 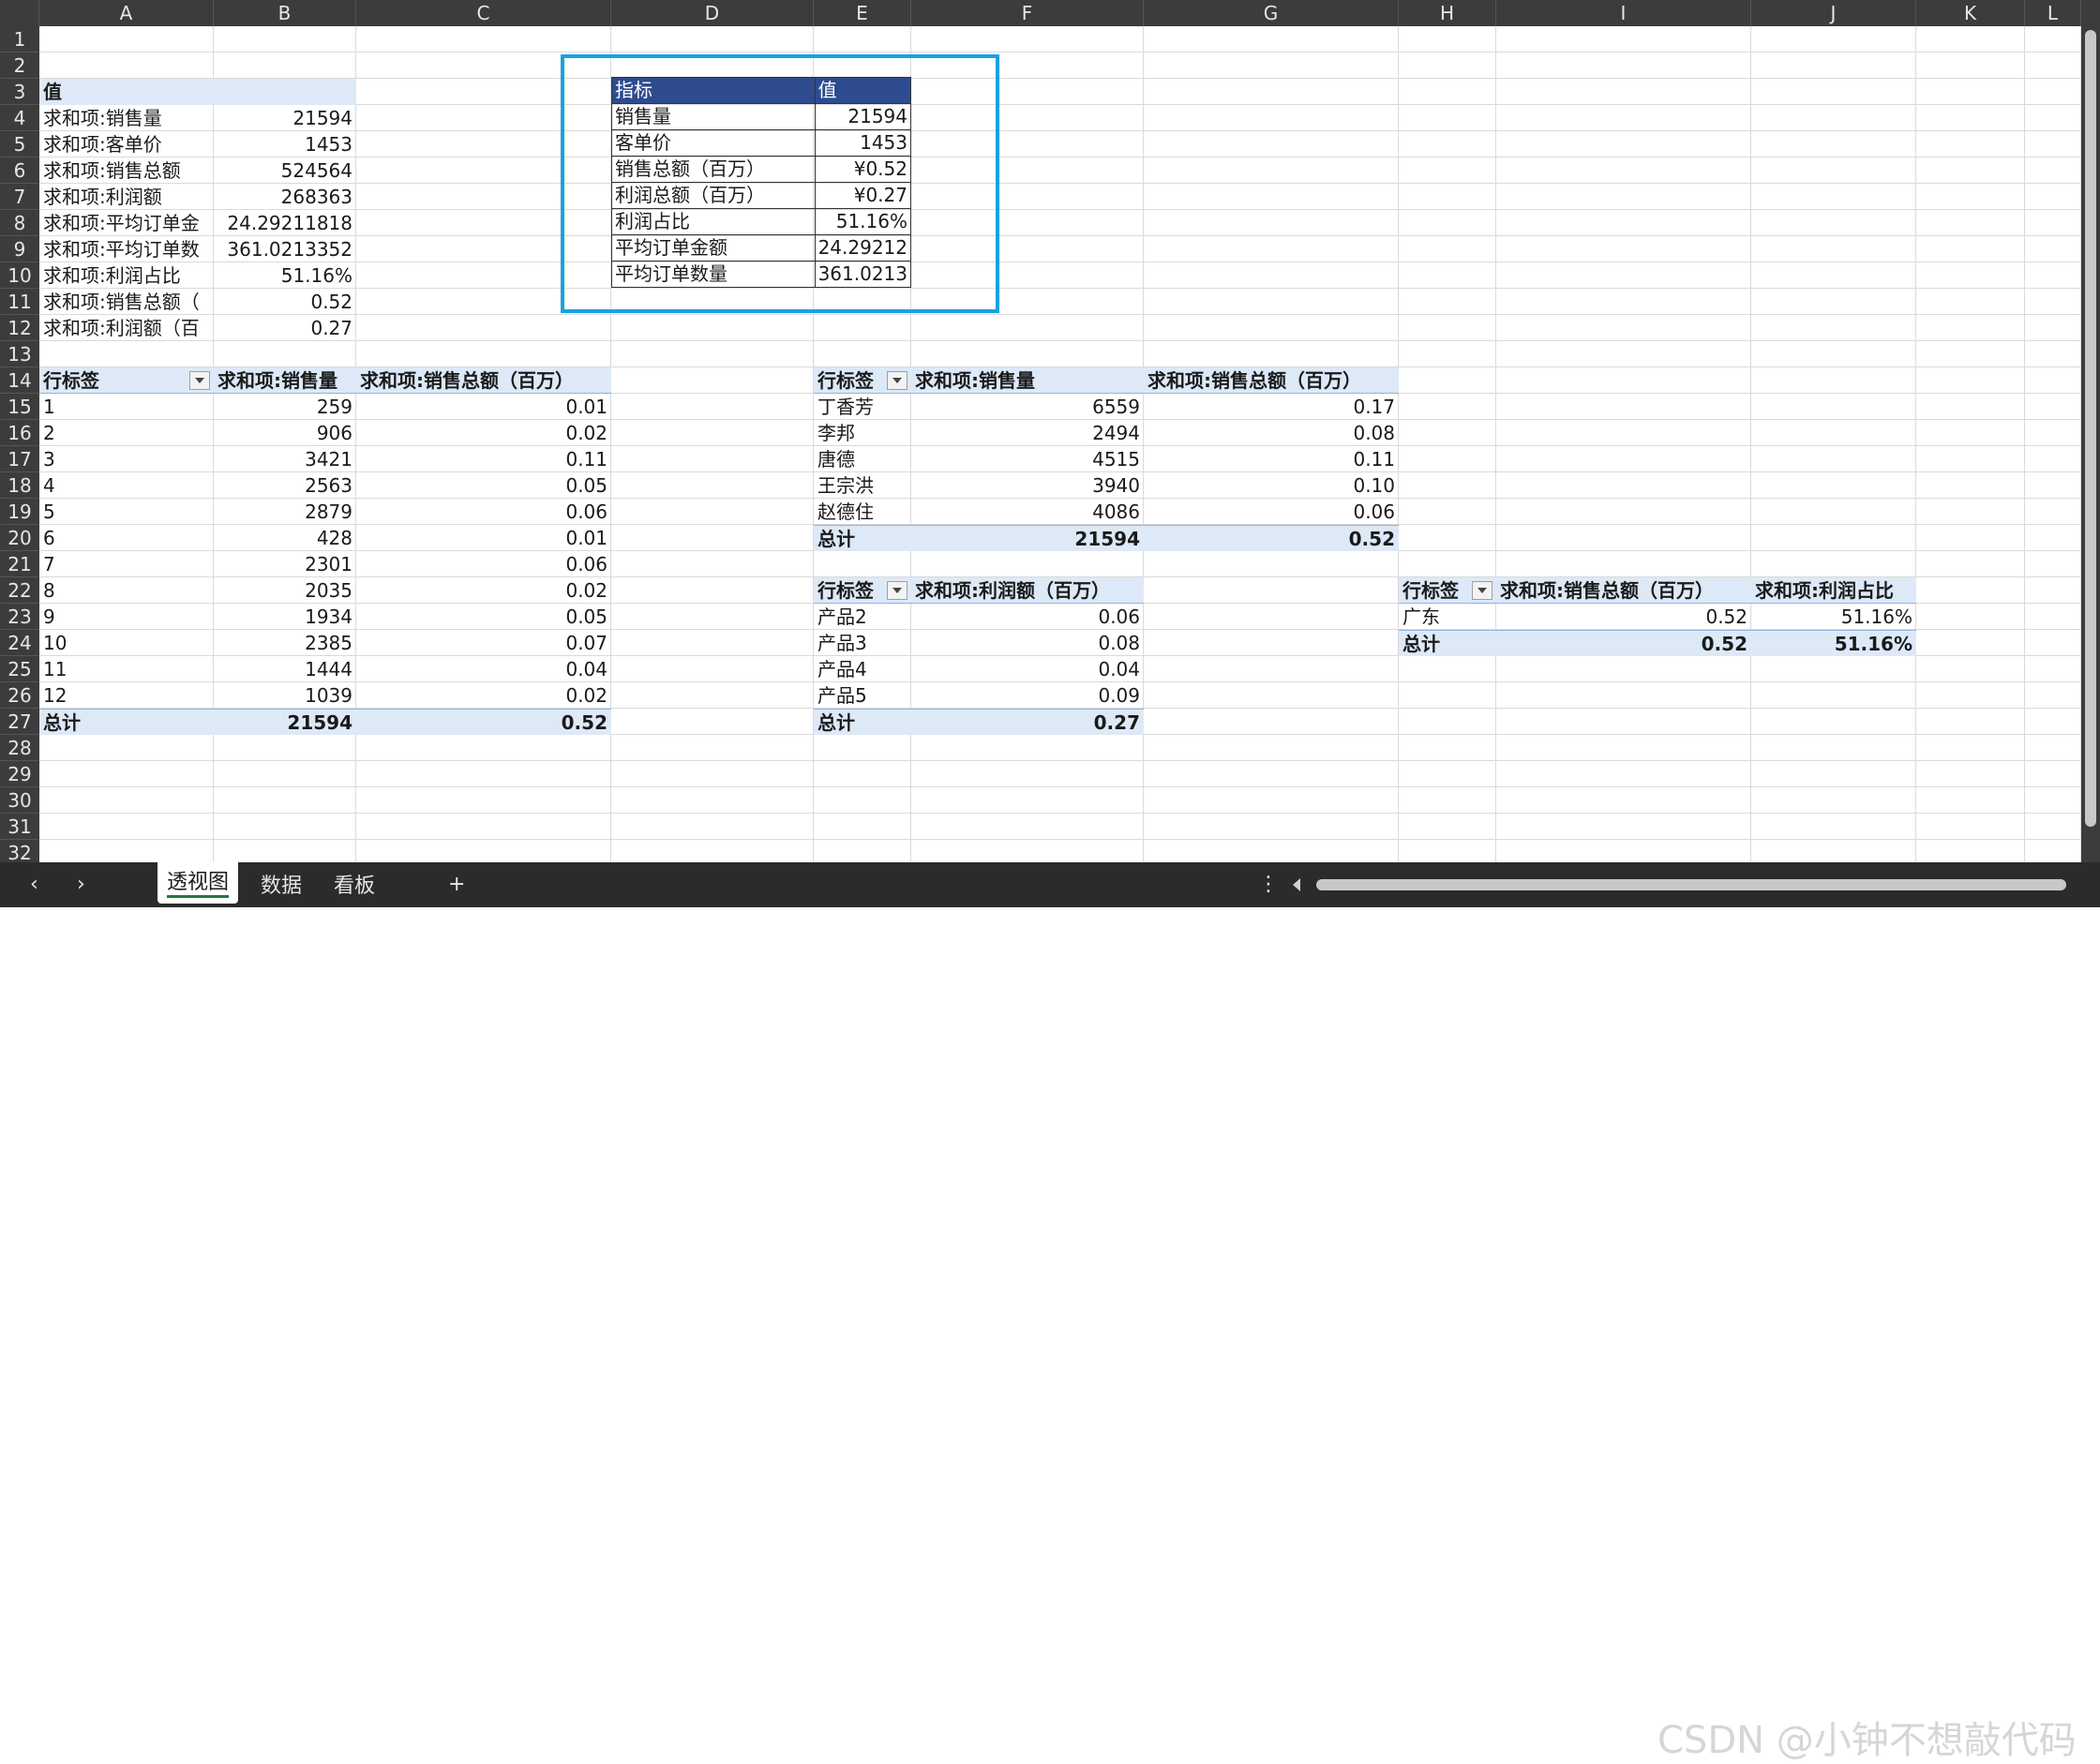 I want to click on pivot-product-profit: 0.09, so click(x=1027, y=695).